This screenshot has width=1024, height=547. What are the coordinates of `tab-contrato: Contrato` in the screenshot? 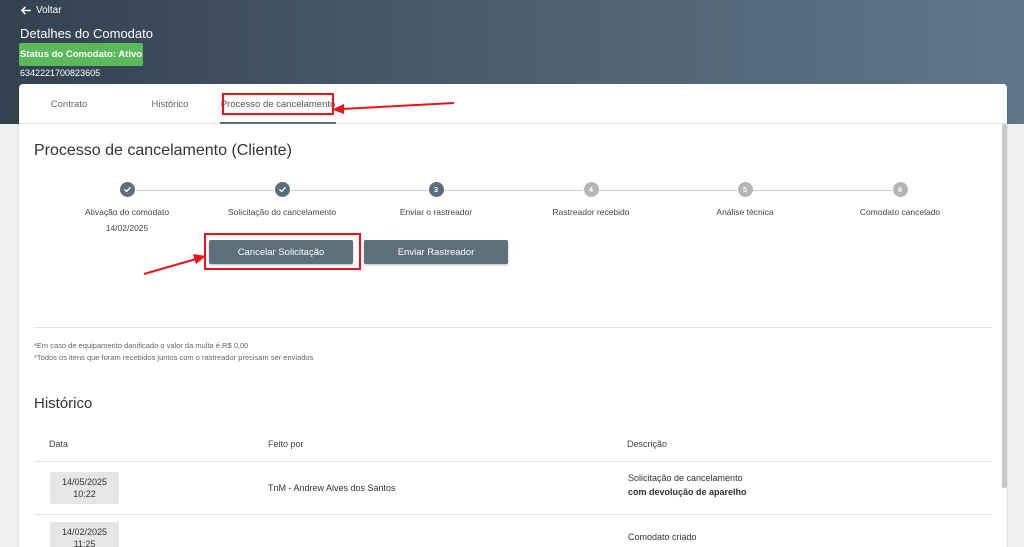 It's located at (69, 104).